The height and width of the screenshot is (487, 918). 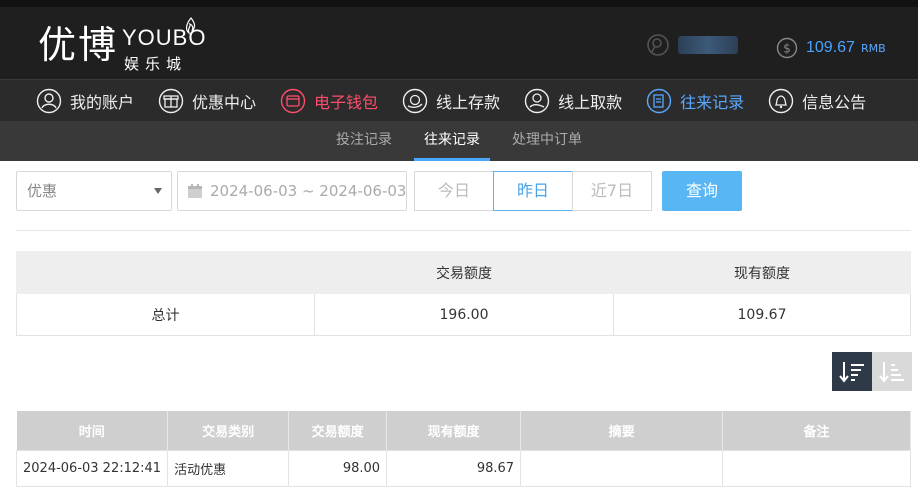 I want to click on tab-bet-records: 投注记录, so click(x=364, y=141).